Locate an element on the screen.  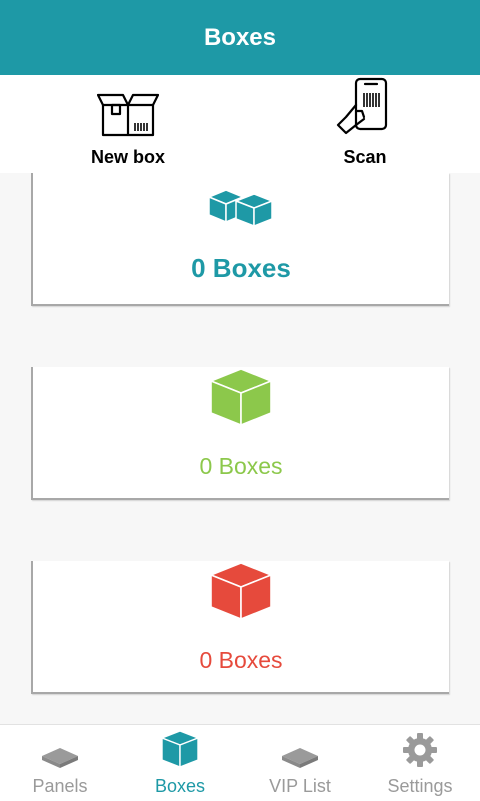
action-row: New box Scan is located at coordinates (240, 124).